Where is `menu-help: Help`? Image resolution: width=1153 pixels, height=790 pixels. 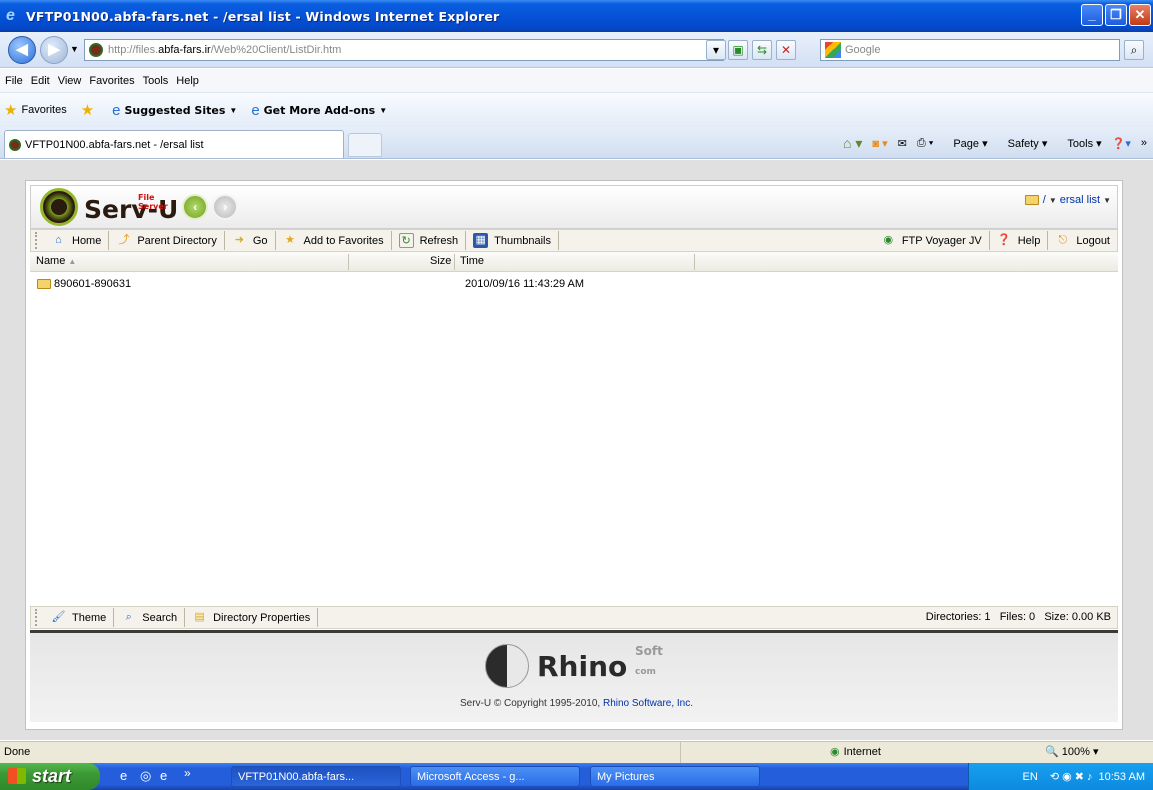
menu-help: Help is located at coordinates (187, 81).